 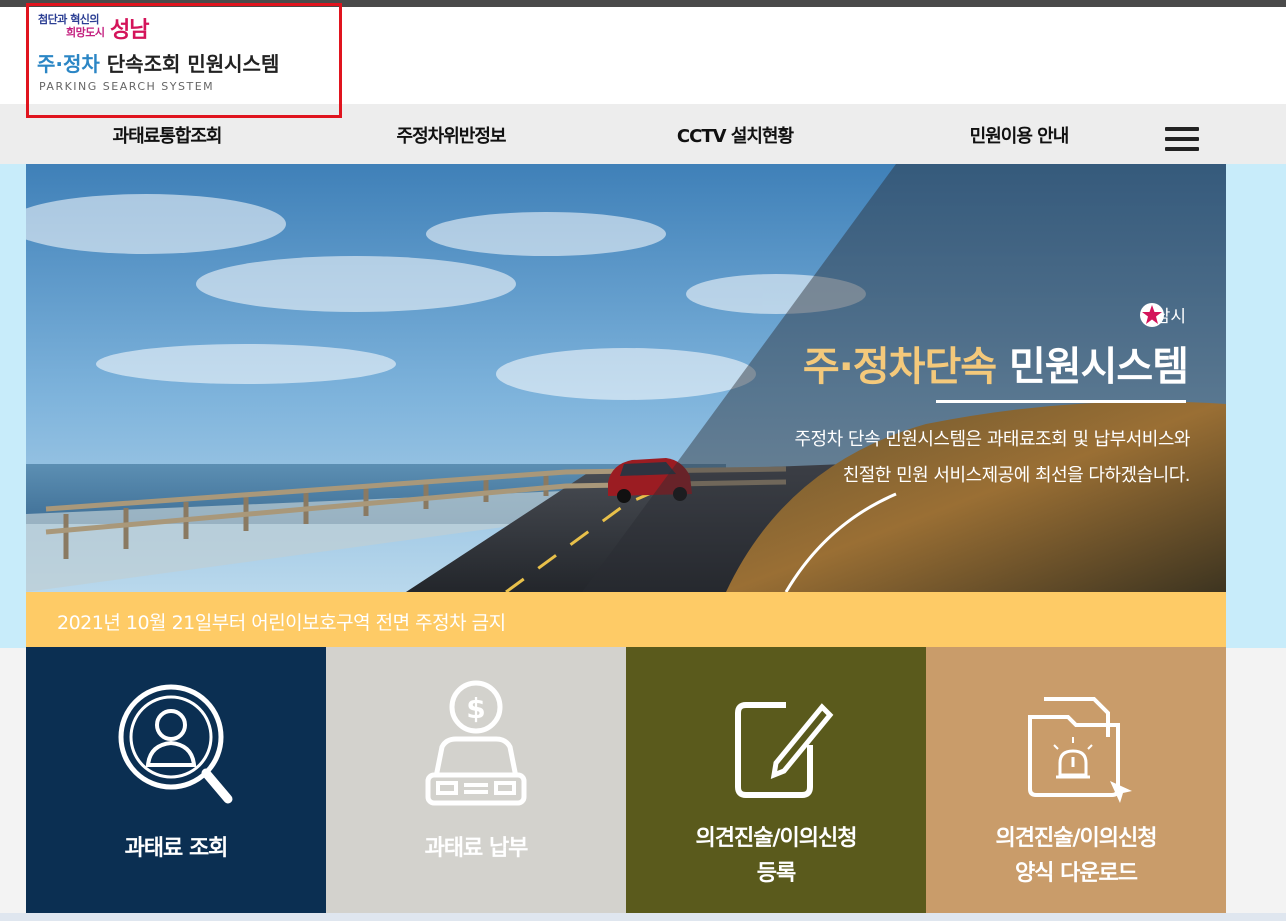 I want to click on system-title-accent: 주·정차, so click(x=68, y=64).